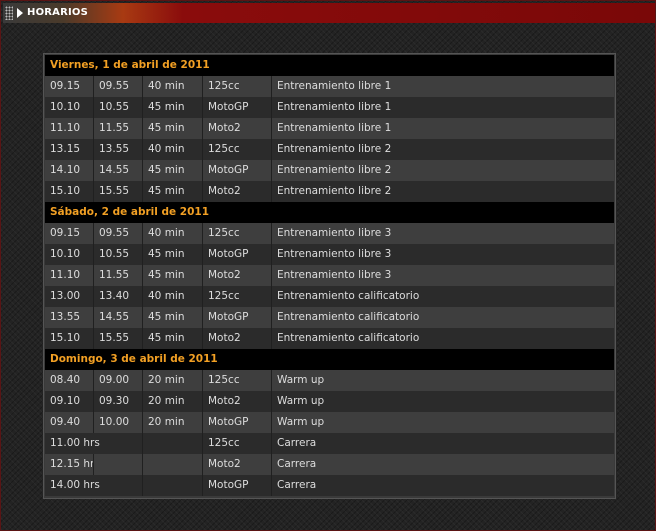 This screenshot has height=531, width=656. What do you see at coordinates (329, 464) in the screenshot?
I see `table-row: 12.15 hrs Moto2 Carrera` at bounding box center [329, 464].